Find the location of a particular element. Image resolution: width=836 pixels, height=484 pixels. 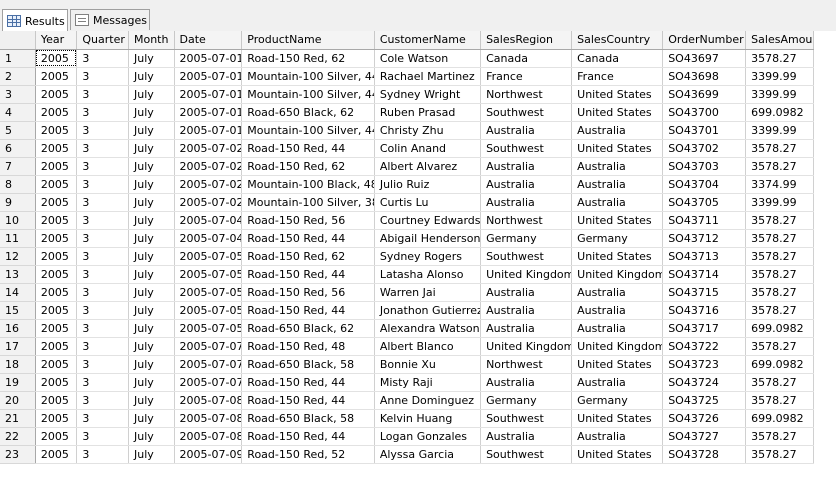

cell-salesregion: Southwest is located at coordinates (526, 454).